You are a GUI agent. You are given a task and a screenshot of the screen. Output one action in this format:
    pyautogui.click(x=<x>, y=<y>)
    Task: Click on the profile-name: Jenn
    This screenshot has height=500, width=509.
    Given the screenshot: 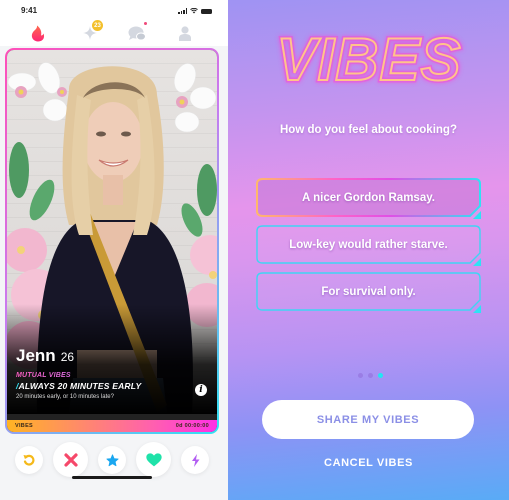 What is the action you would take?
    pyautogui.click(x=36, y=355)
    